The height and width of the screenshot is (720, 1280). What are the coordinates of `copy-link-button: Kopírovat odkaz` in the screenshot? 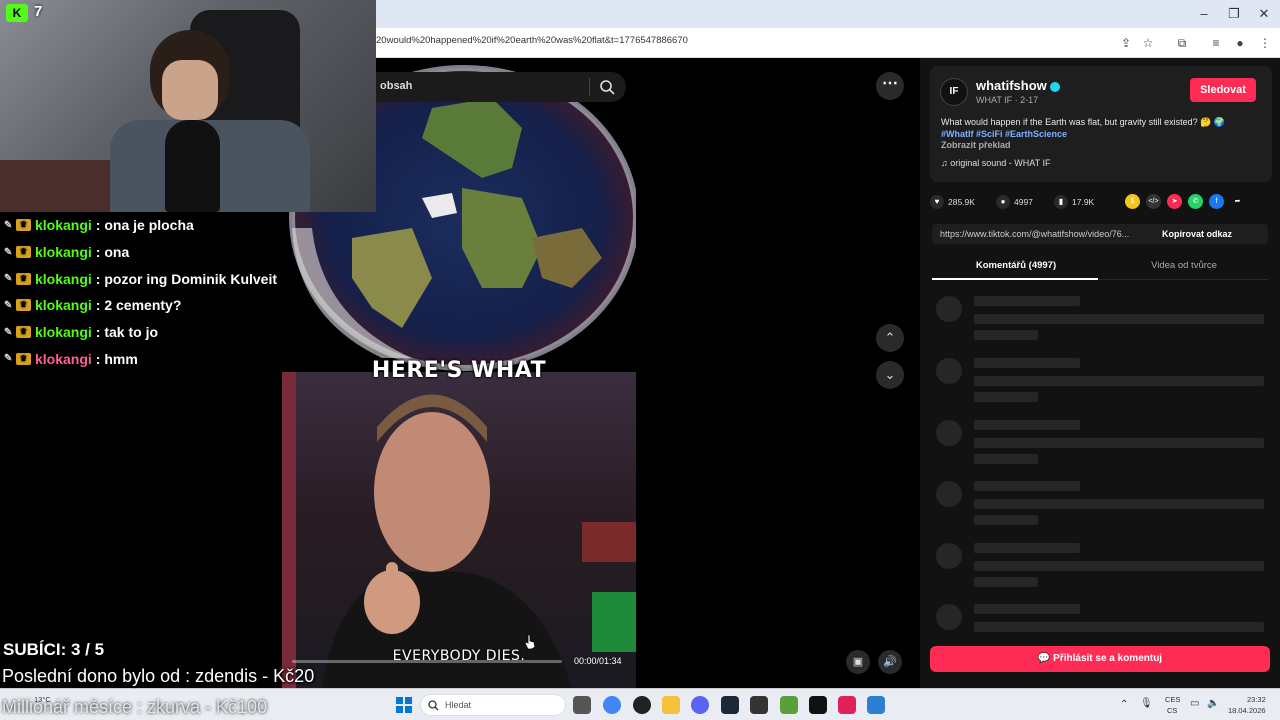 It's located at (1197, 234).